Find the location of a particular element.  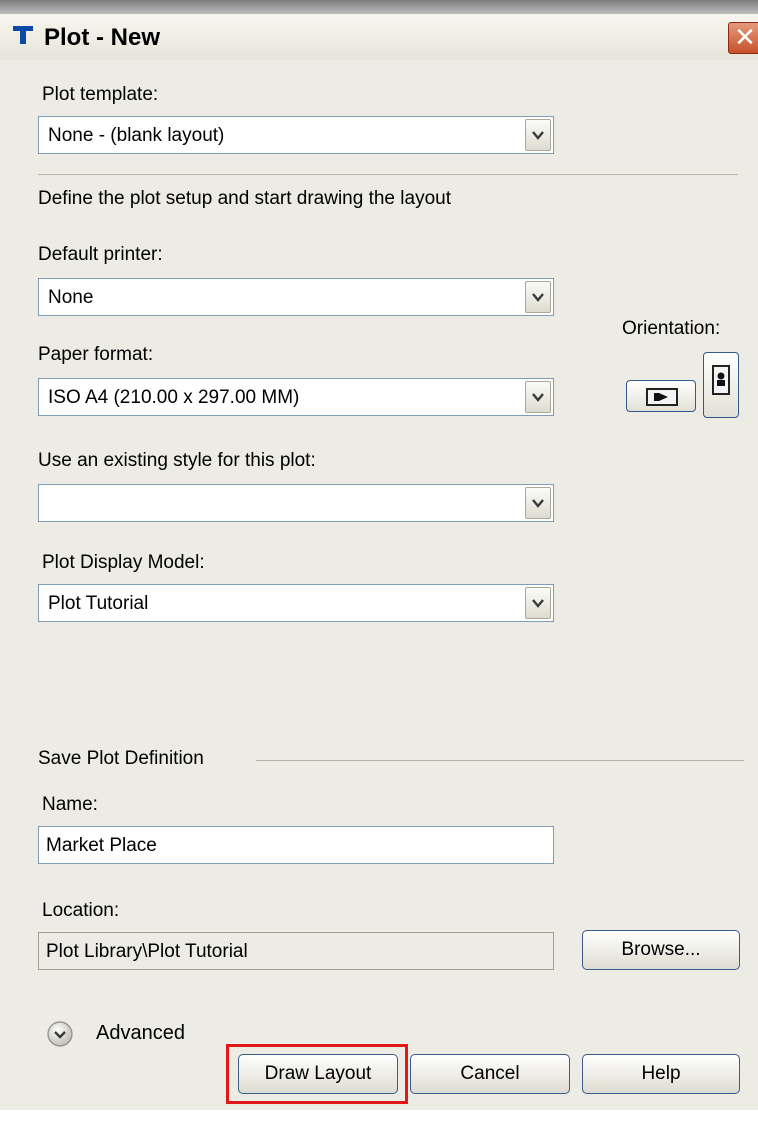

name-input: Market Place is located at coordinates (296, 845).